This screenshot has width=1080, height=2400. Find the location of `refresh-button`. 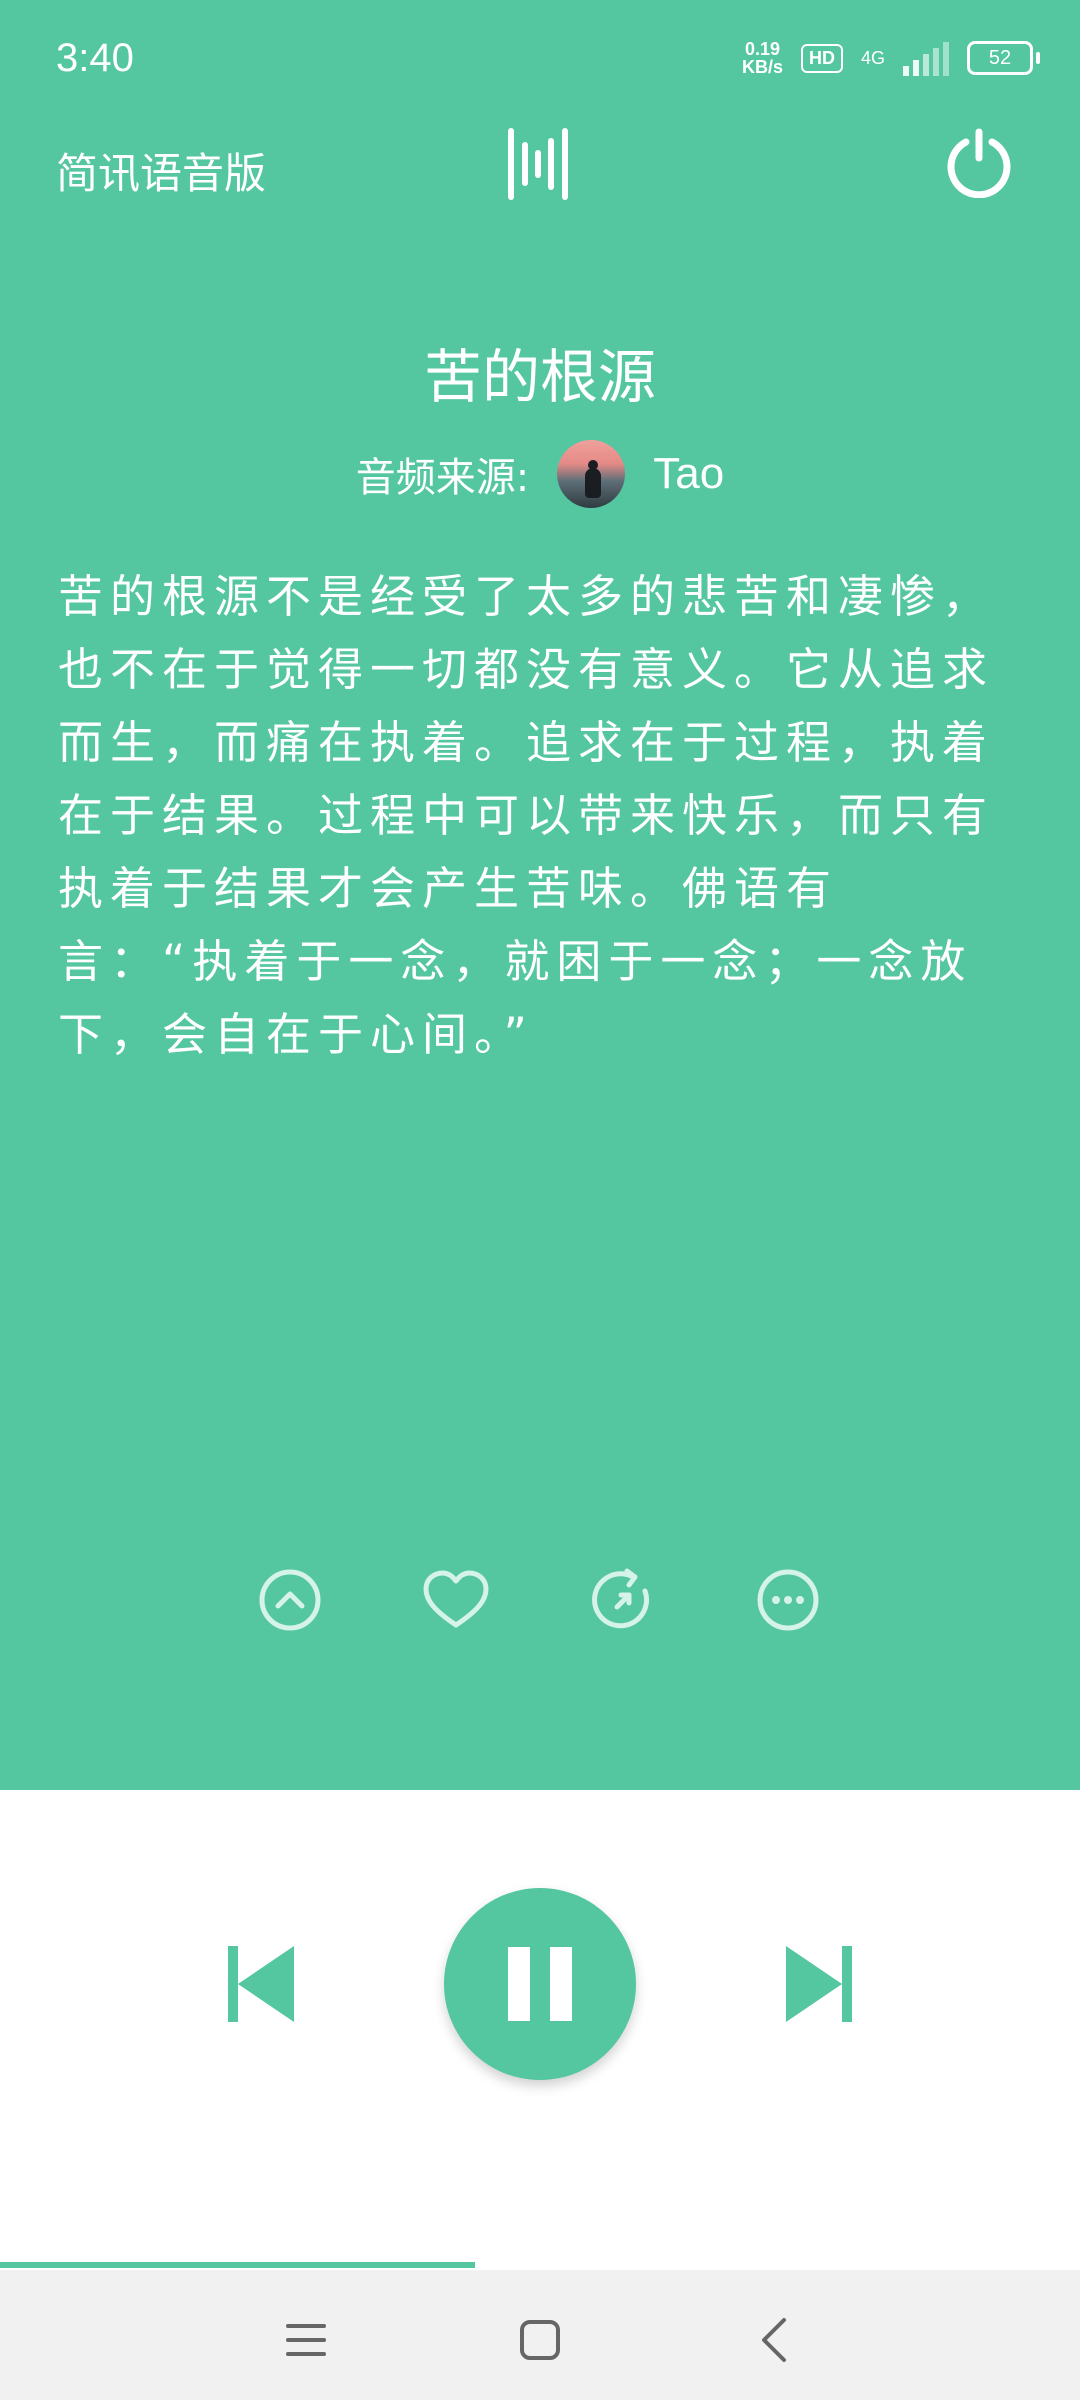

refresh-button is located at coordinates (624, 1600).